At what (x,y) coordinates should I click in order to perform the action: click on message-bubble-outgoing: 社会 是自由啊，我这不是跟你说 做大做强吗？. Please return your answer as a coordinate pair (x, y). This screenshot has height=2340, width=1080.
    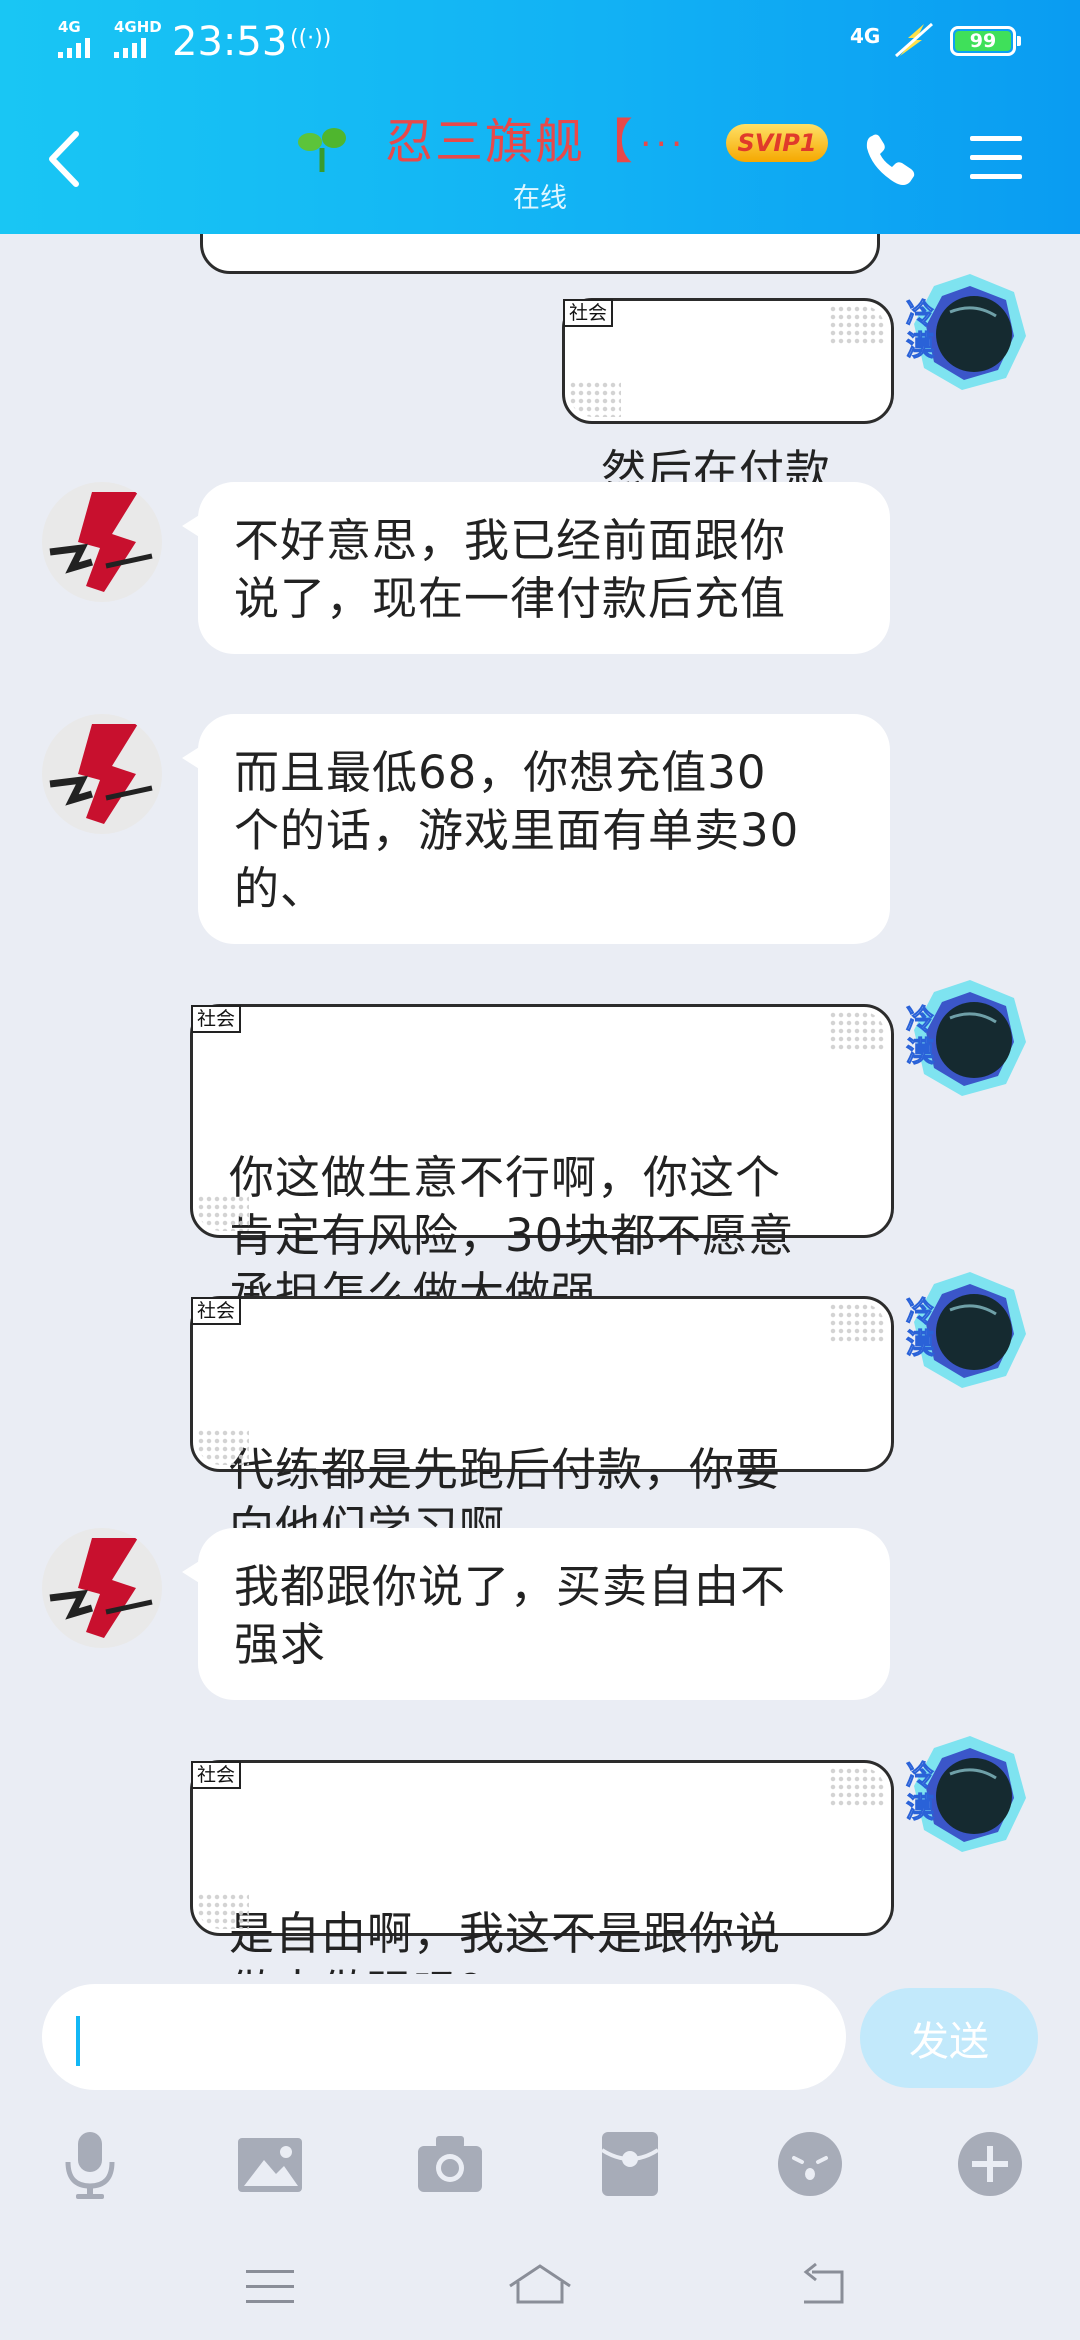
    Looking at the image, I should click on (542, 1867).